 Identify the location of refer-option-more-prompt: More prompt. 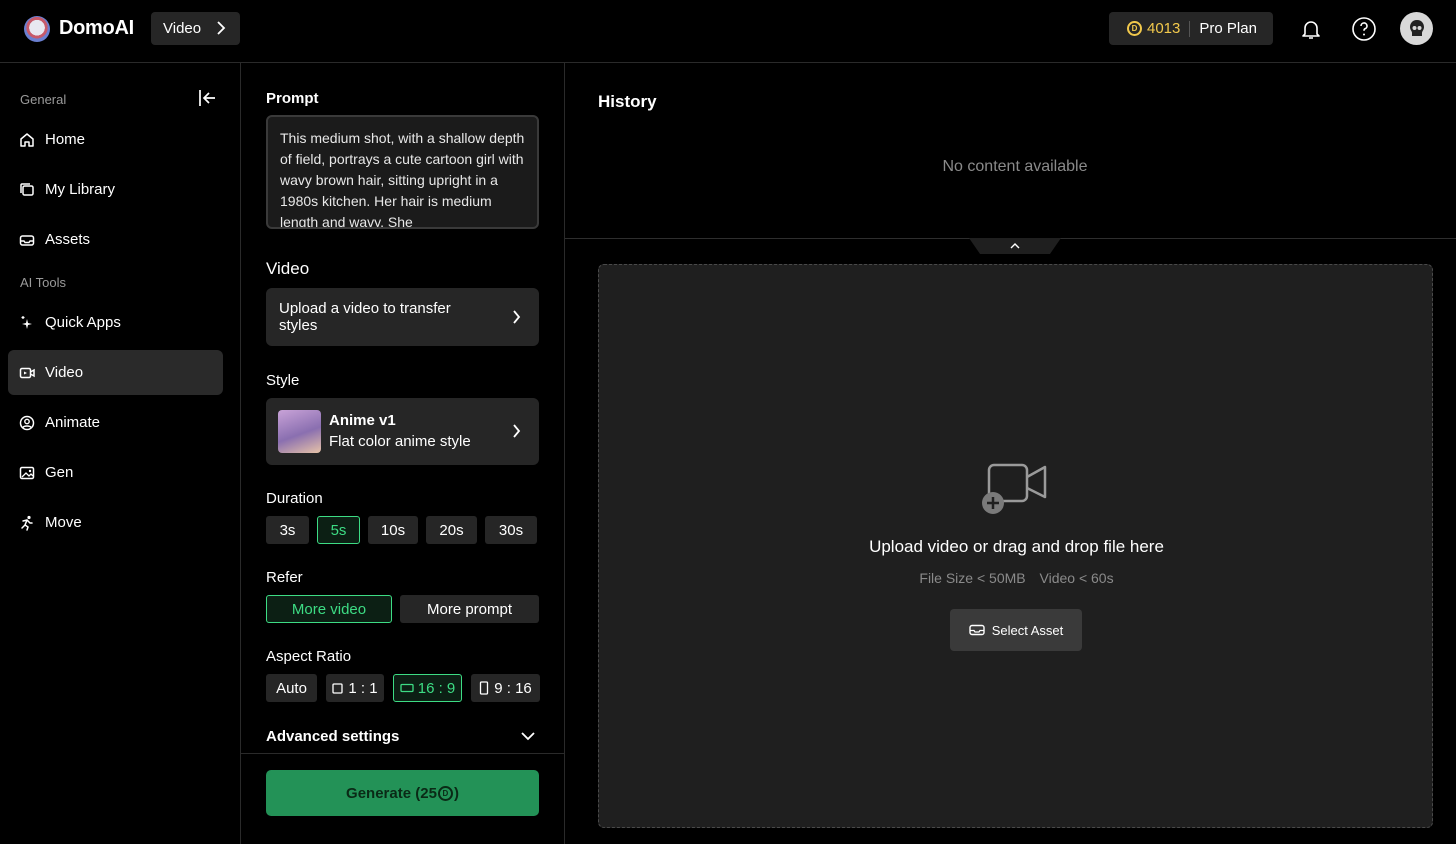
(469, 609).